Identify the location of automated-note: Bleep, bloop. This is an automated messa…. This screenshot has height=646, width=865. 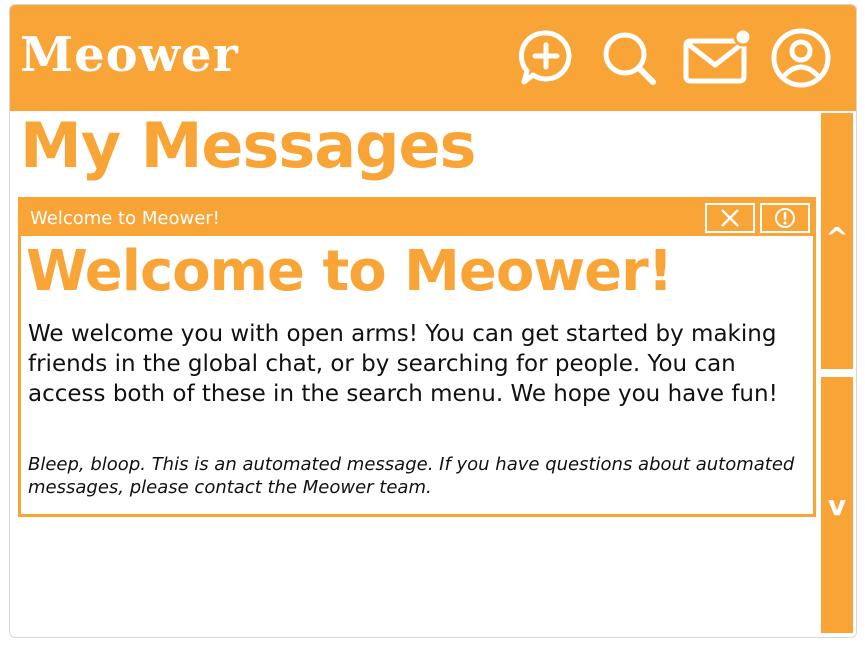
(411, 476).